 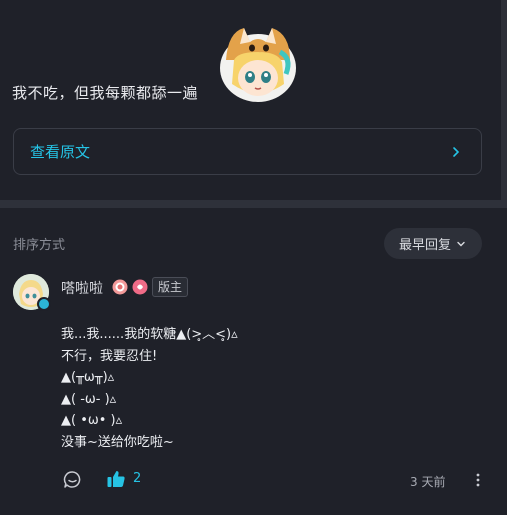 I want to click on sort-selected-label: 最早回复, so click(x=424, y=245).